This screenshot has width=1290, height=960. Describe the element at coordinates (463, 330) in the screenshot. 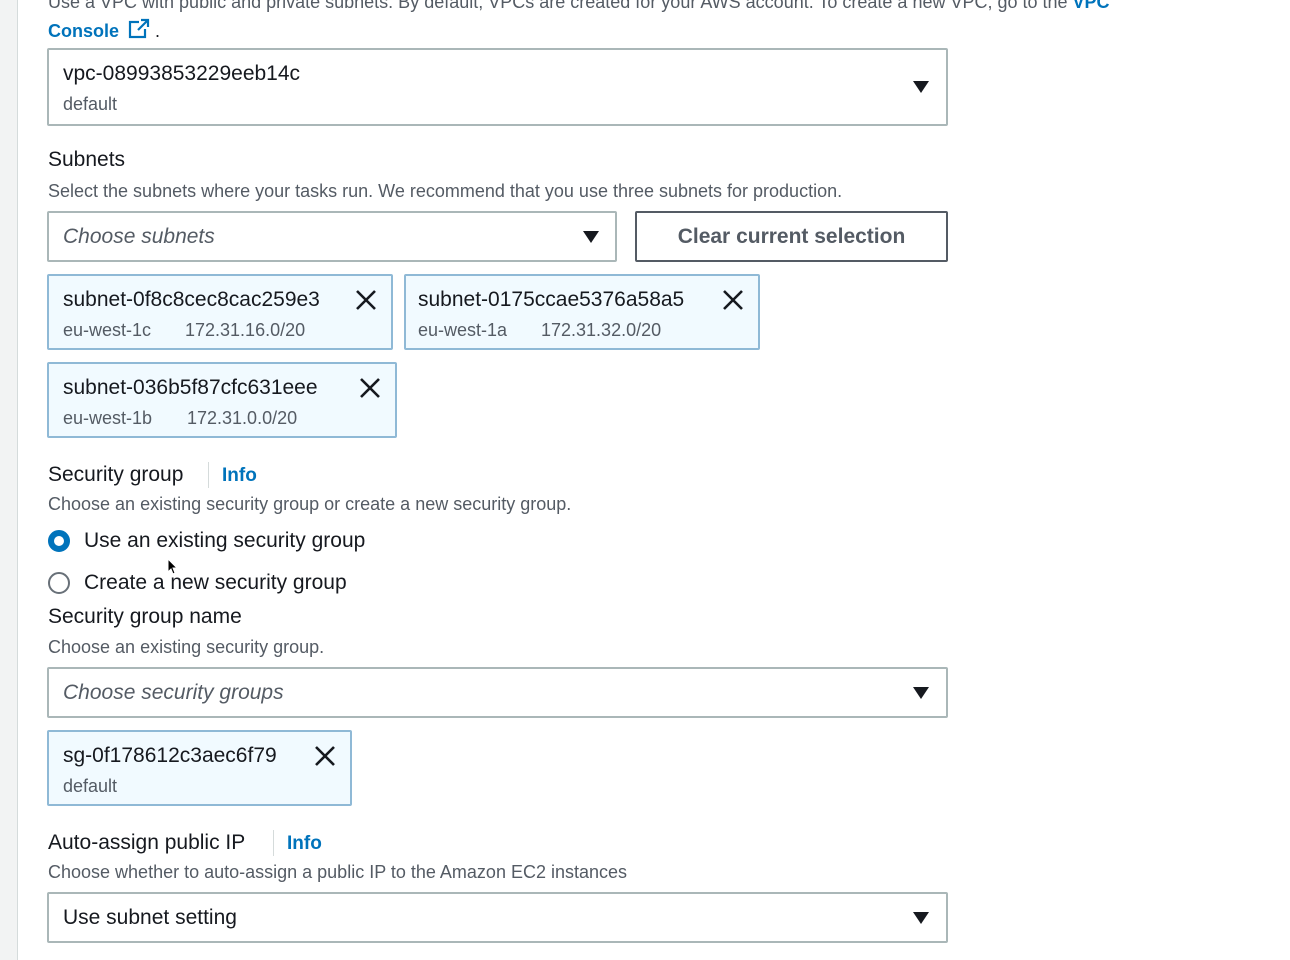

I see `subnet-token-az: eu-west-1a` at that location.